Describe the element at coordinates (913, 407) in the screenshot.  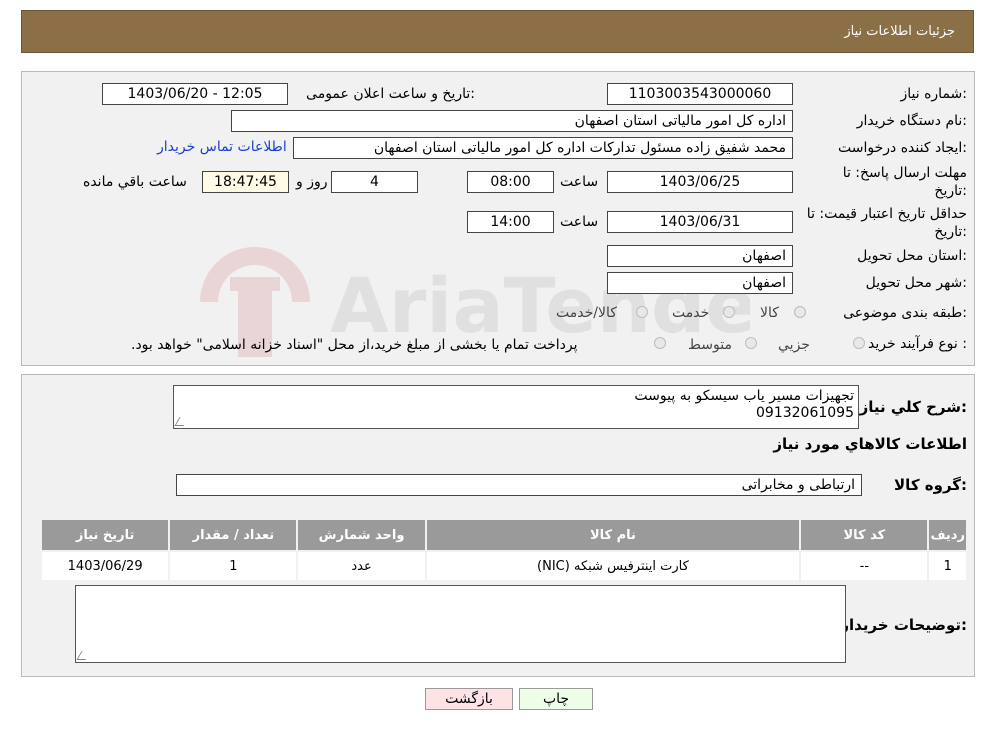
I see `summary-label: شرح کلي نياز:` at that location.